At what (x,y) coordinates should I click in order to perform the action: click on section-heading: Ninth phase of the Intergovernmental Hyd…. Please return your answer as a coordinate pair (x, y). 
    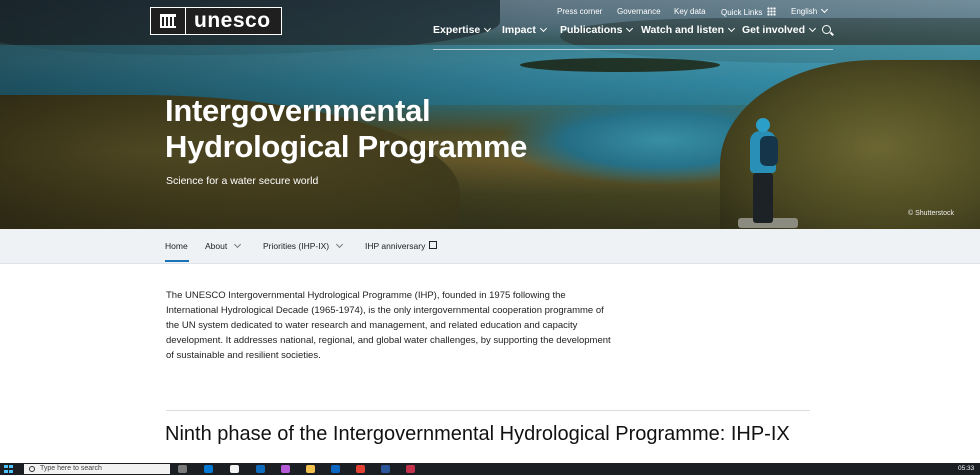
    Looking at the image, I should click on (477, 434).